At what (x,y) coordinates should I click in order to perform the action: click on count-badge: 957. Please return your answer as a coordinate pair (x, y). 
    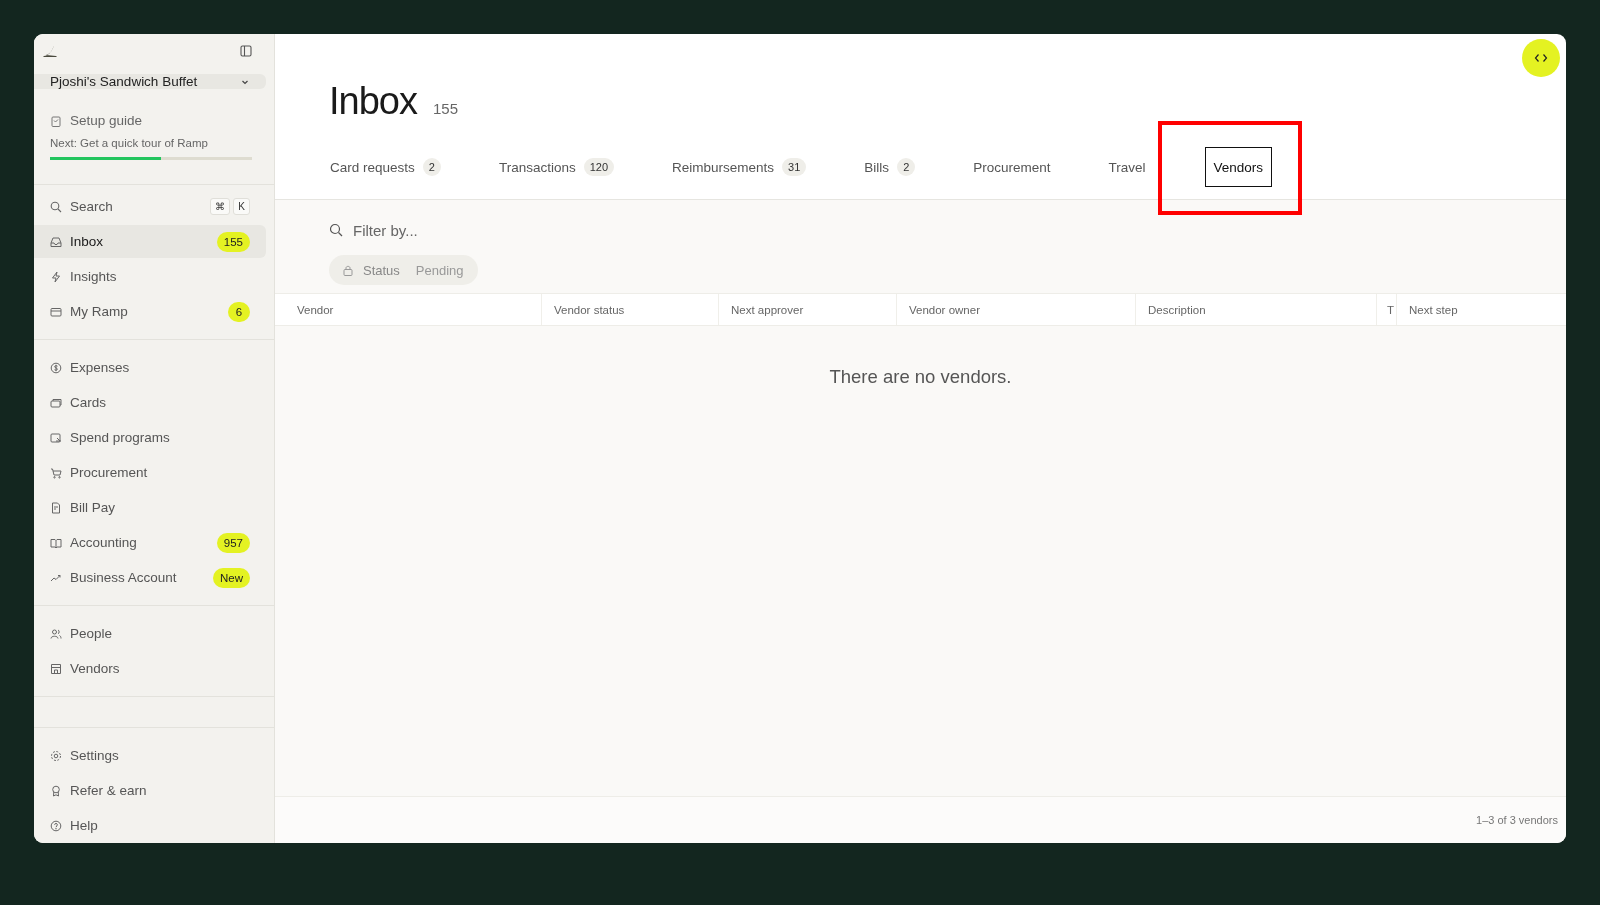
    Looking at the image, I should click on (233, 542).